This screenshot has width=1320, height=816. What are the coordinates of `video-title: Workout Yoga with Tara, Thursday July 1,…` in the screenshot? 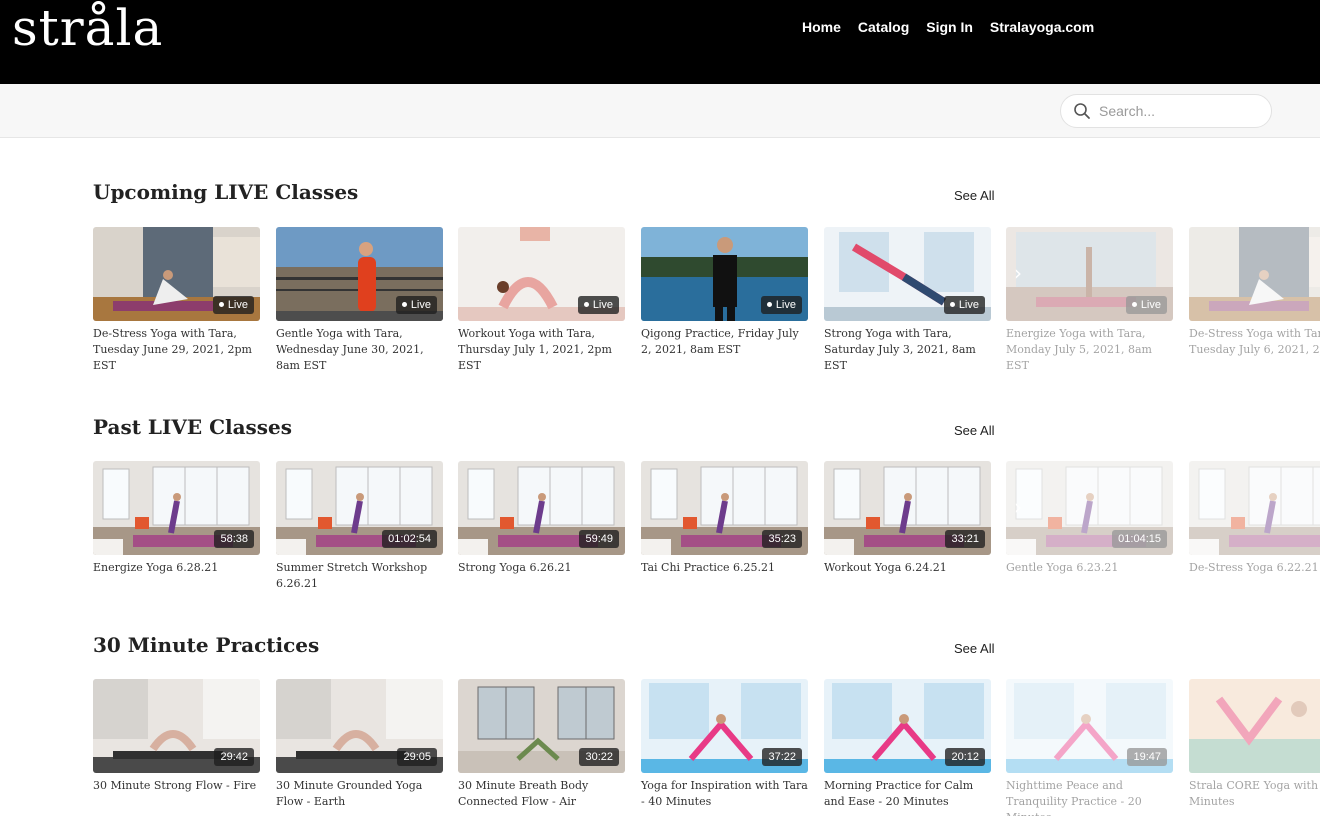 It's located at (543, 350).